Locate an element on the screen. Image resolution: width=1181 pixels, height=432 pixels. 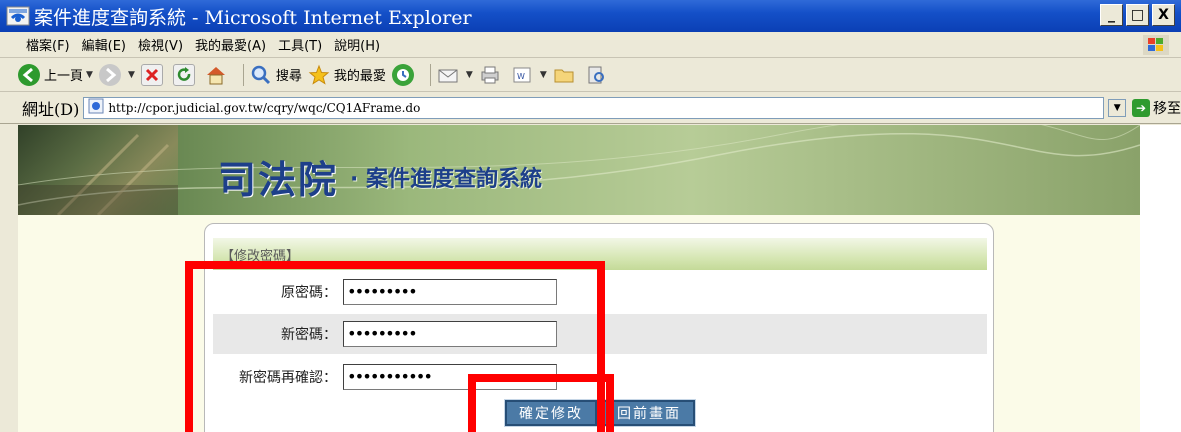
windows-logo-icon is located at coordinates (1156, 45).